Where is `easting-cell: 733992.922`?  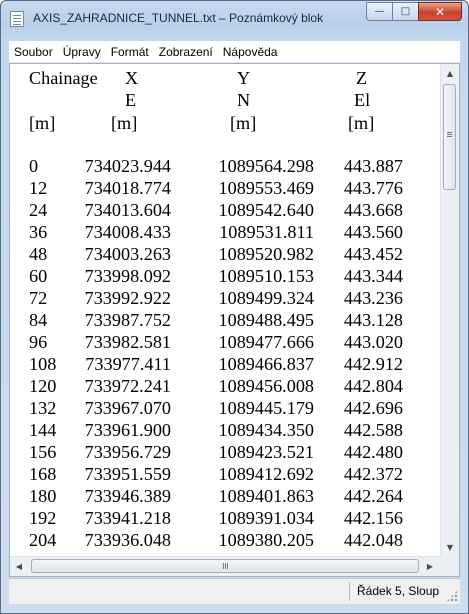 easting-cell: 733992.922 is located at coordinates (127, 298).